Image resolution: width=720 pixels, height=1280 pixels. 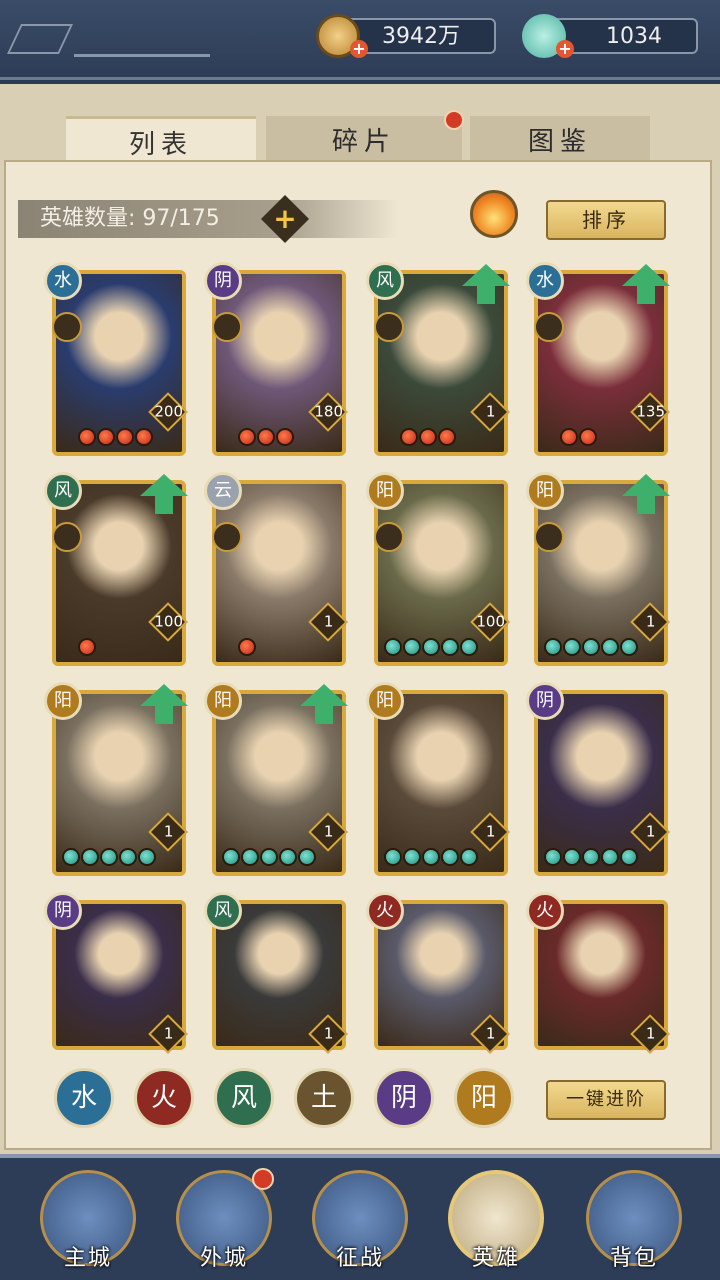 What do you see at coordinates (565, 49) in the screenshot?
I see `add-jade-button: +` at bounding box center [565, 49].